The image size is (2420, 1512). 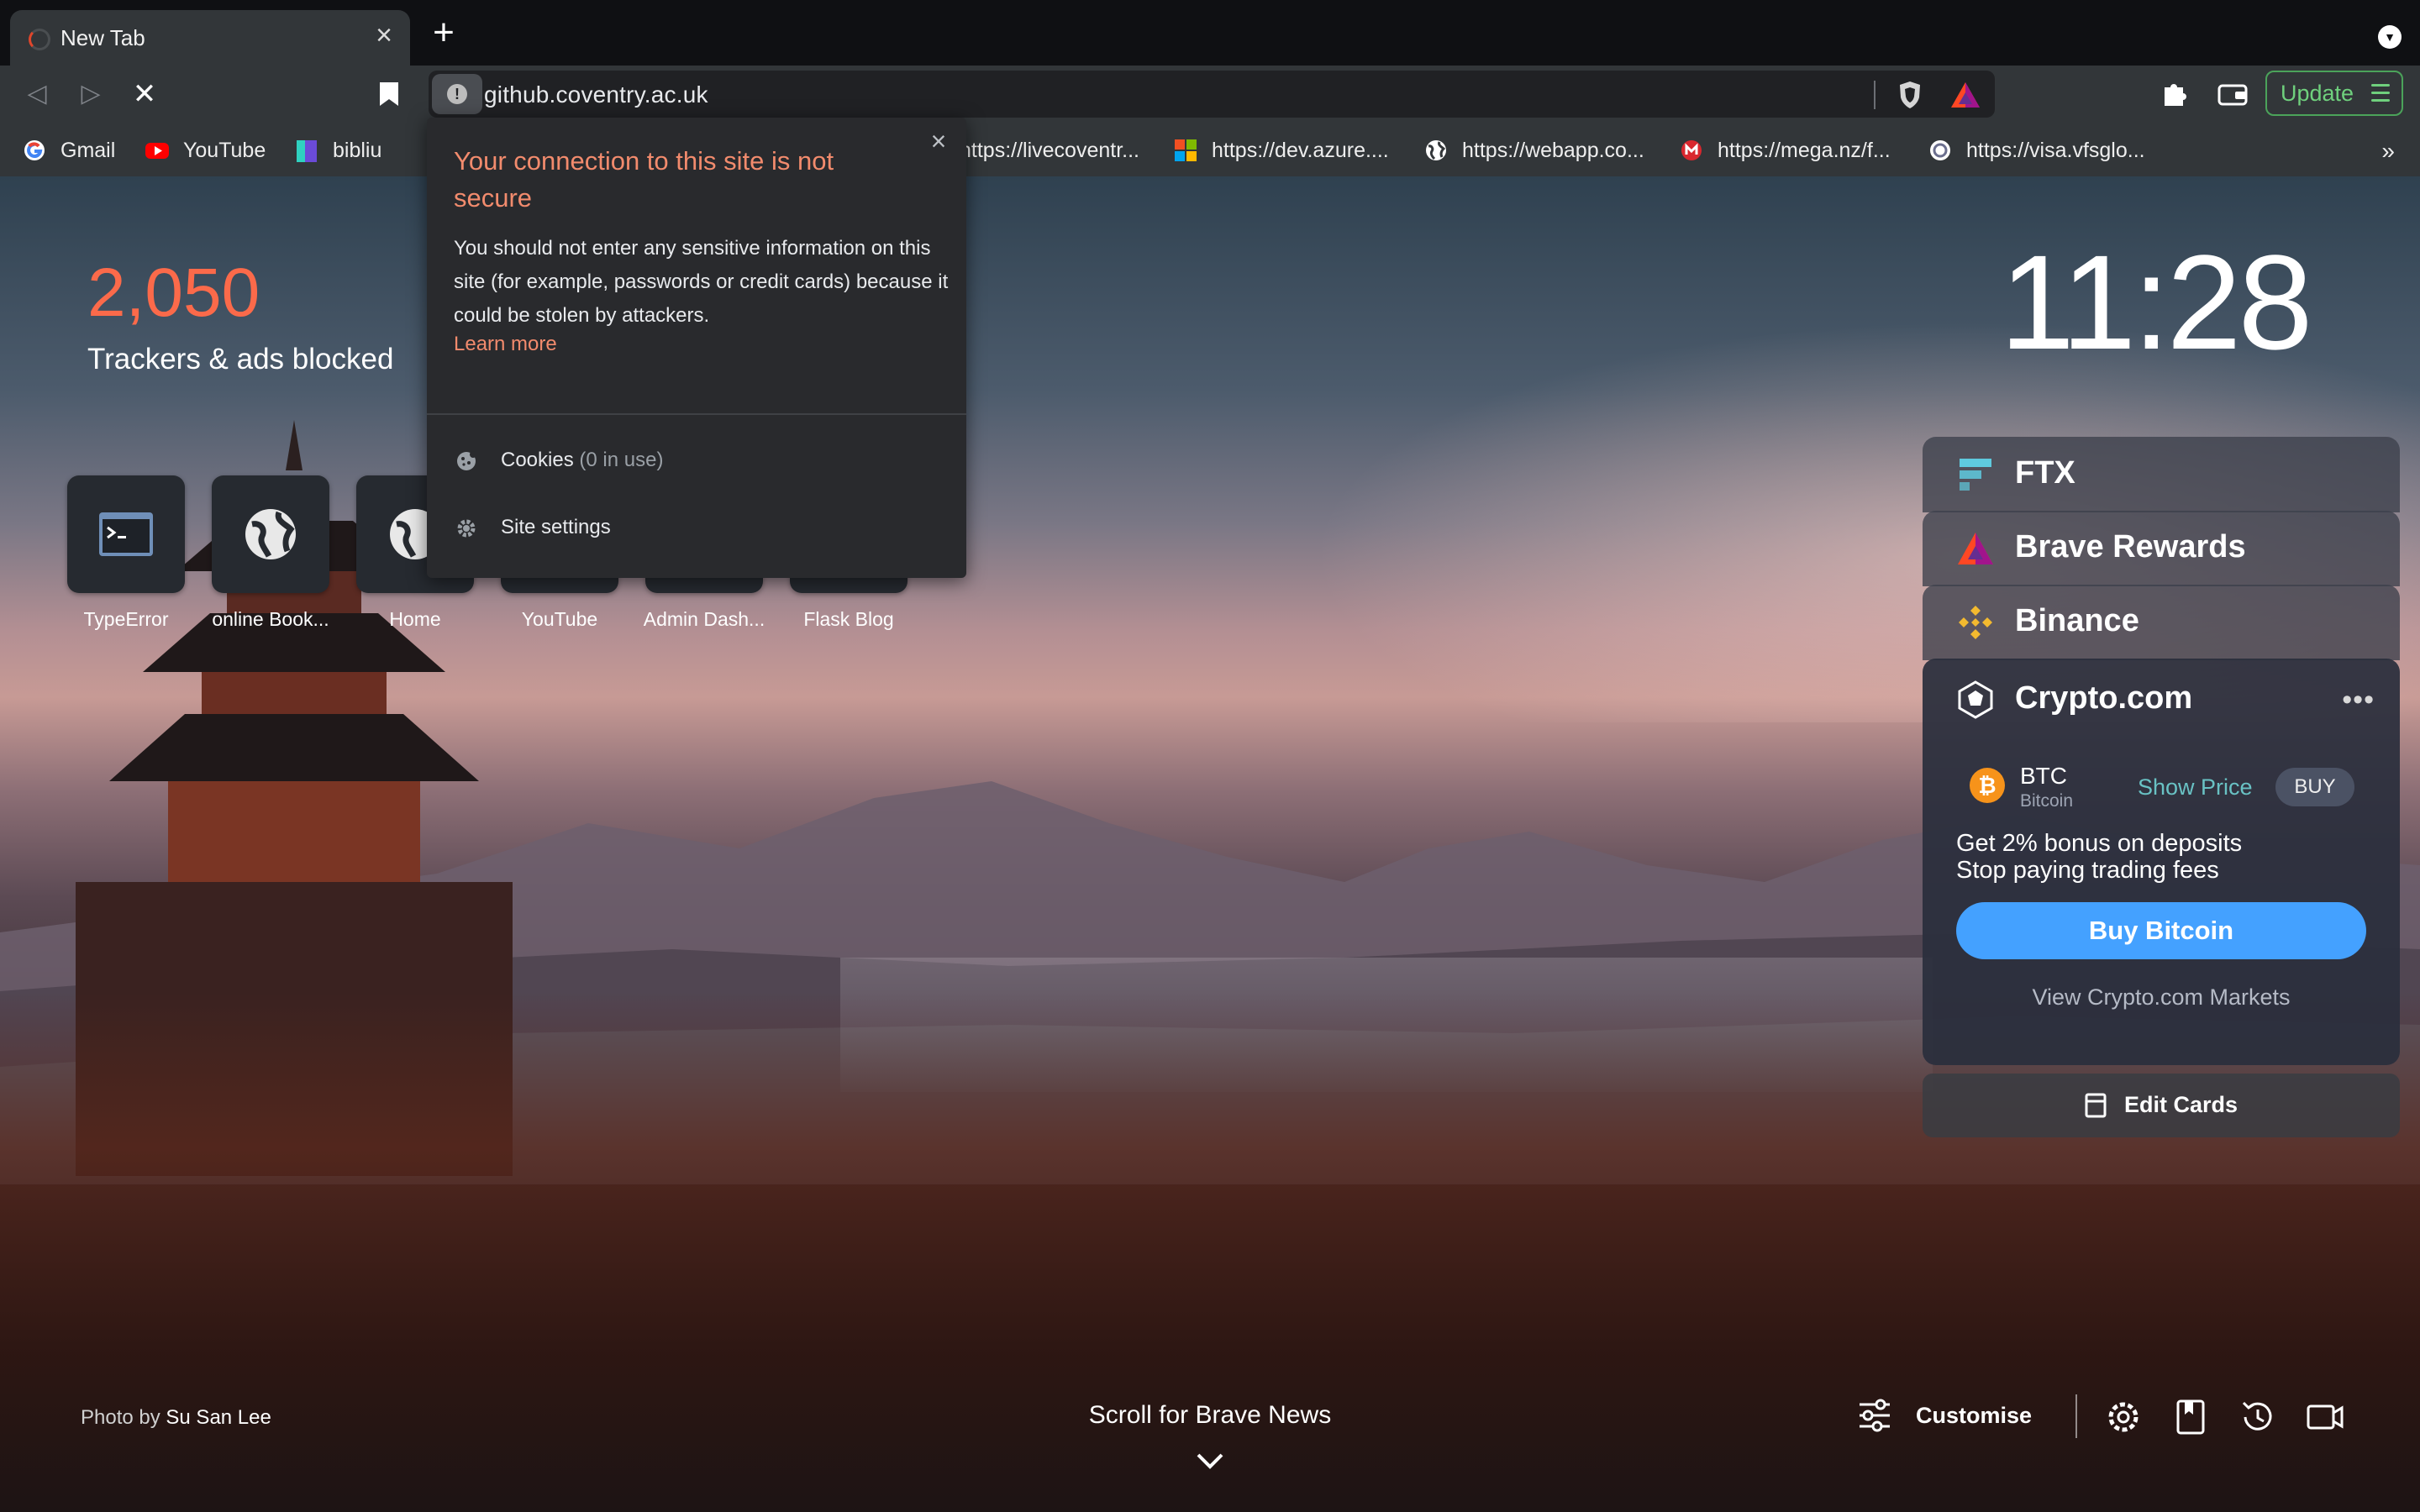 What do you see at coordinates (34, 150) in the screenshot?
I see `google-icon` at bounding box center [34, 150].